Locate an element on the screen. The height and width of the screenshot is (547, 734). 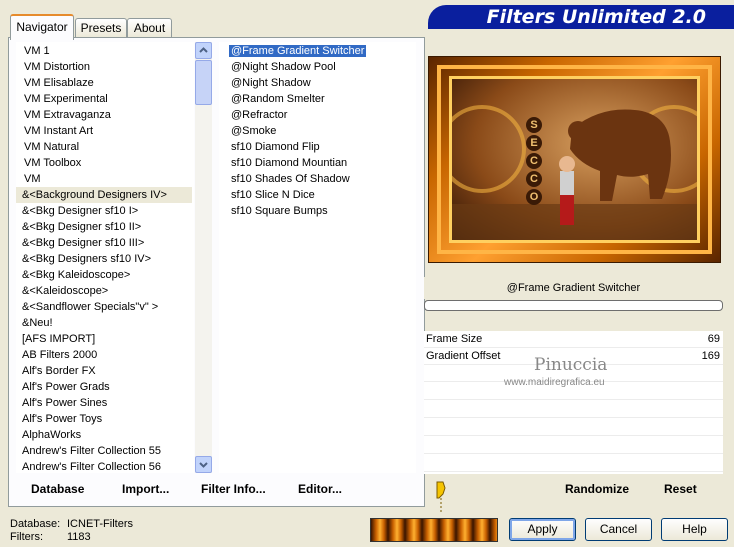
category-item: VM Experimental is located at coordinates (105, 99).